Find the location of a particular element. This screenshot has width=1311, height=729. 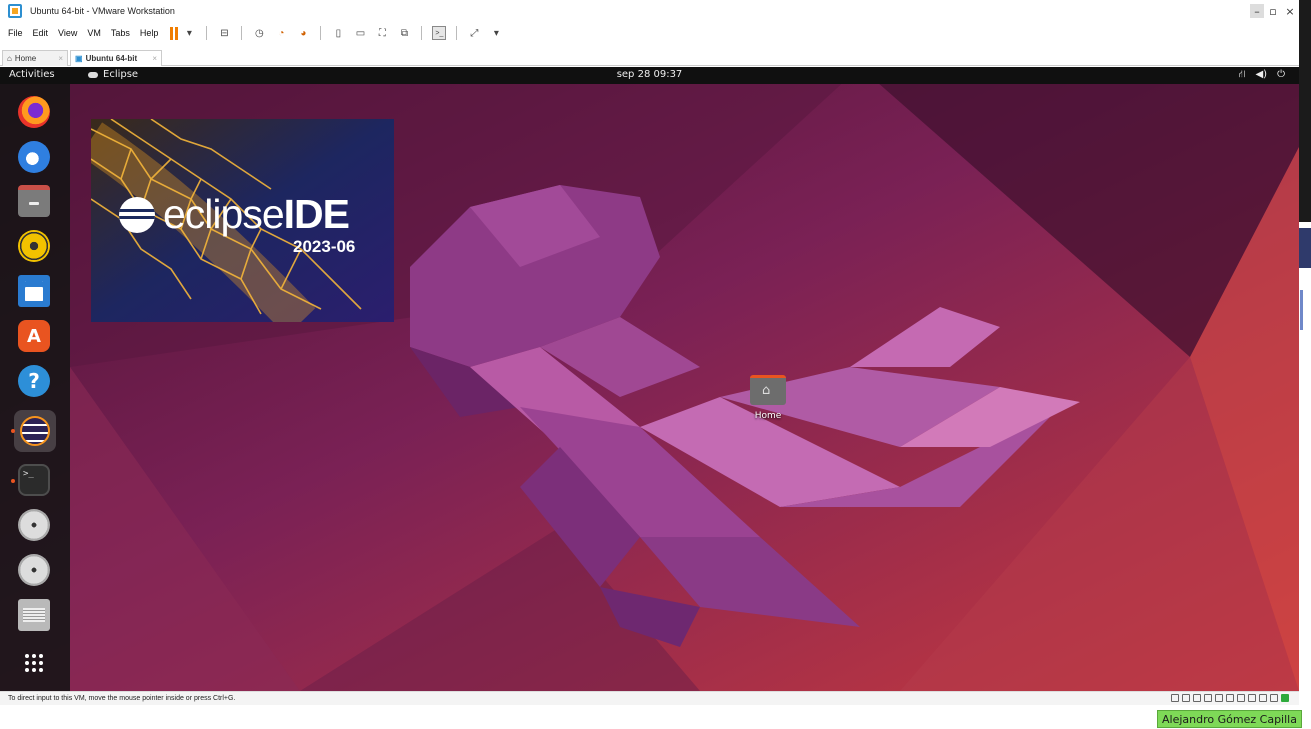

show-library-icon: ▯ is located at coordinates (338, 33).